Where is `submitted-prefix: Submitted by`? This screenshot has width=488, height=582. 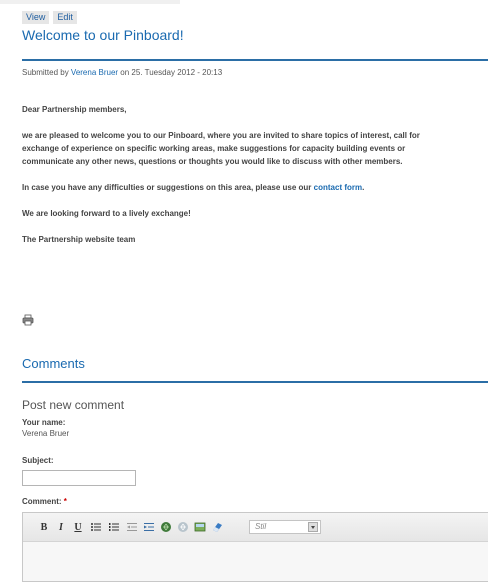
submitted-prefix: Submitted by is located at coordinates (46, 72).